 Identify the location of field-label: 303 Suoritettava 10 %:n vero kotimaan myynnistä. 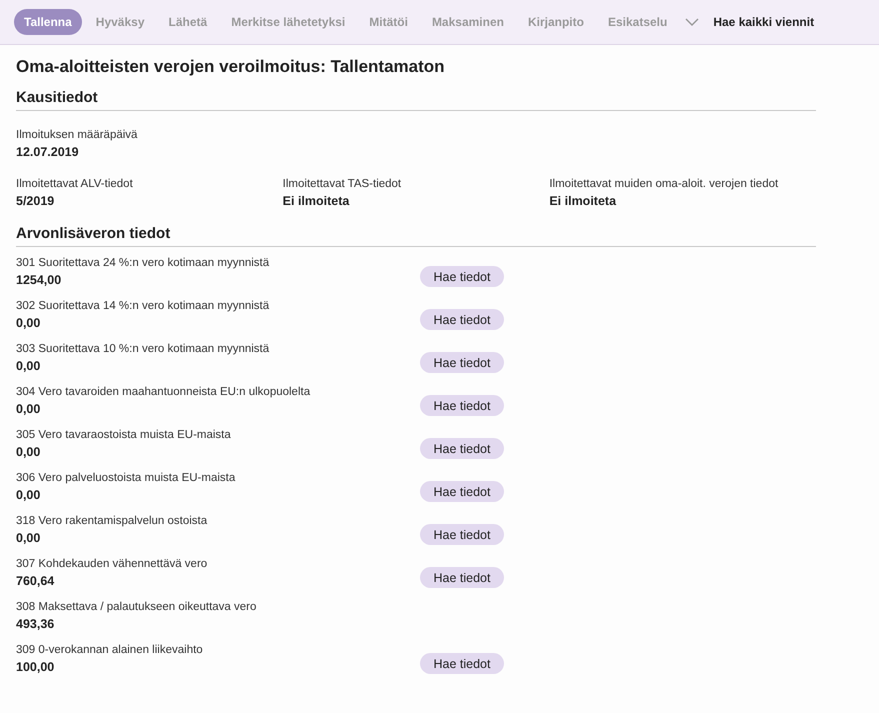
(143, 350).